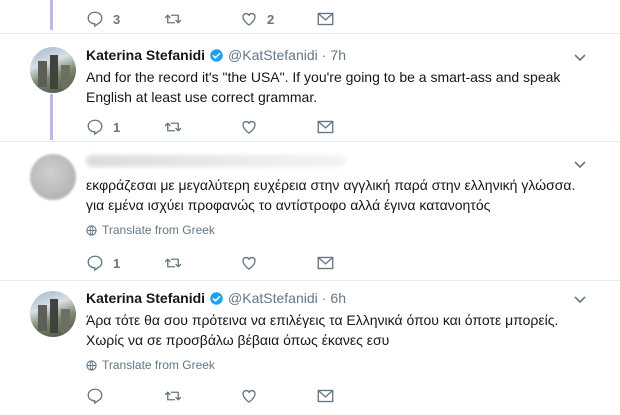  What do you see at coordinates (338, 298) in the screenshot?
I see `timestamp: 6h` at bounding box center [338, 298].